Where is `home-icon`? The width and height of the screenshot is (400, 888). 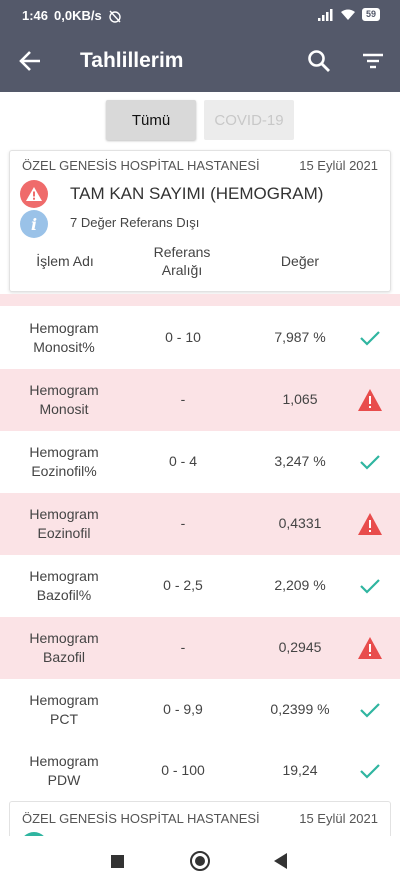 home-icon is located at coordinates (200, 861).